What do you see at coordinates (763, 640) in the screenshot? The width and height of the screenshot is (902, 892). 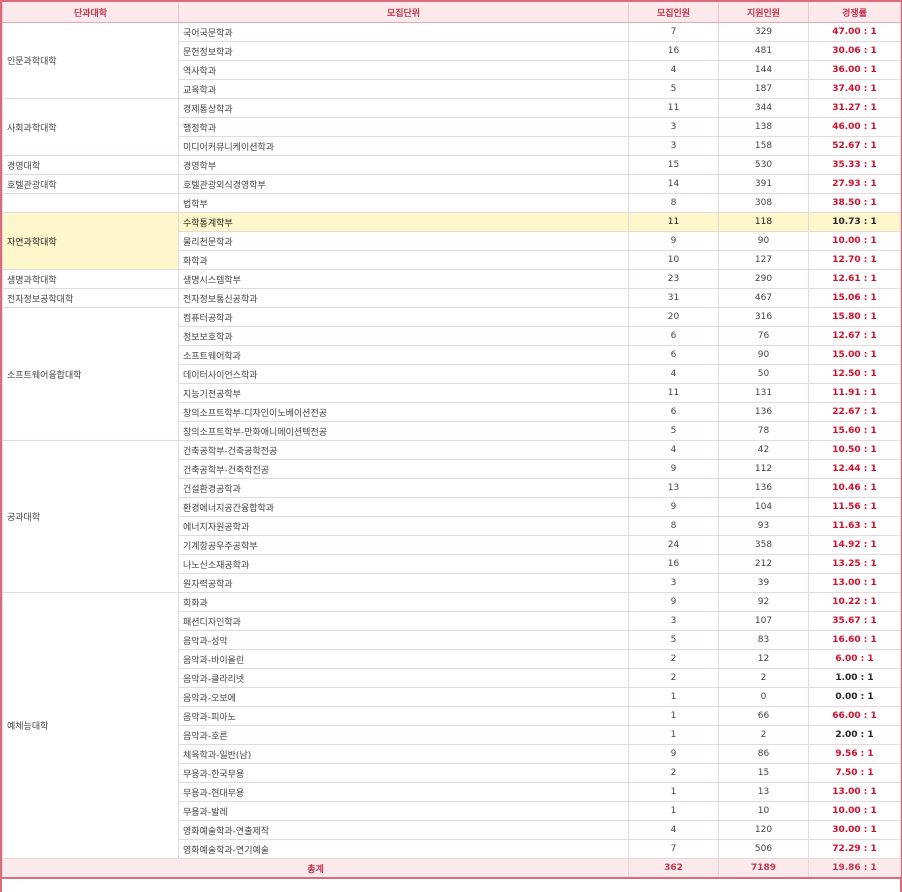 I see `applicants-cell: 83` at bounding box center [763, 640].